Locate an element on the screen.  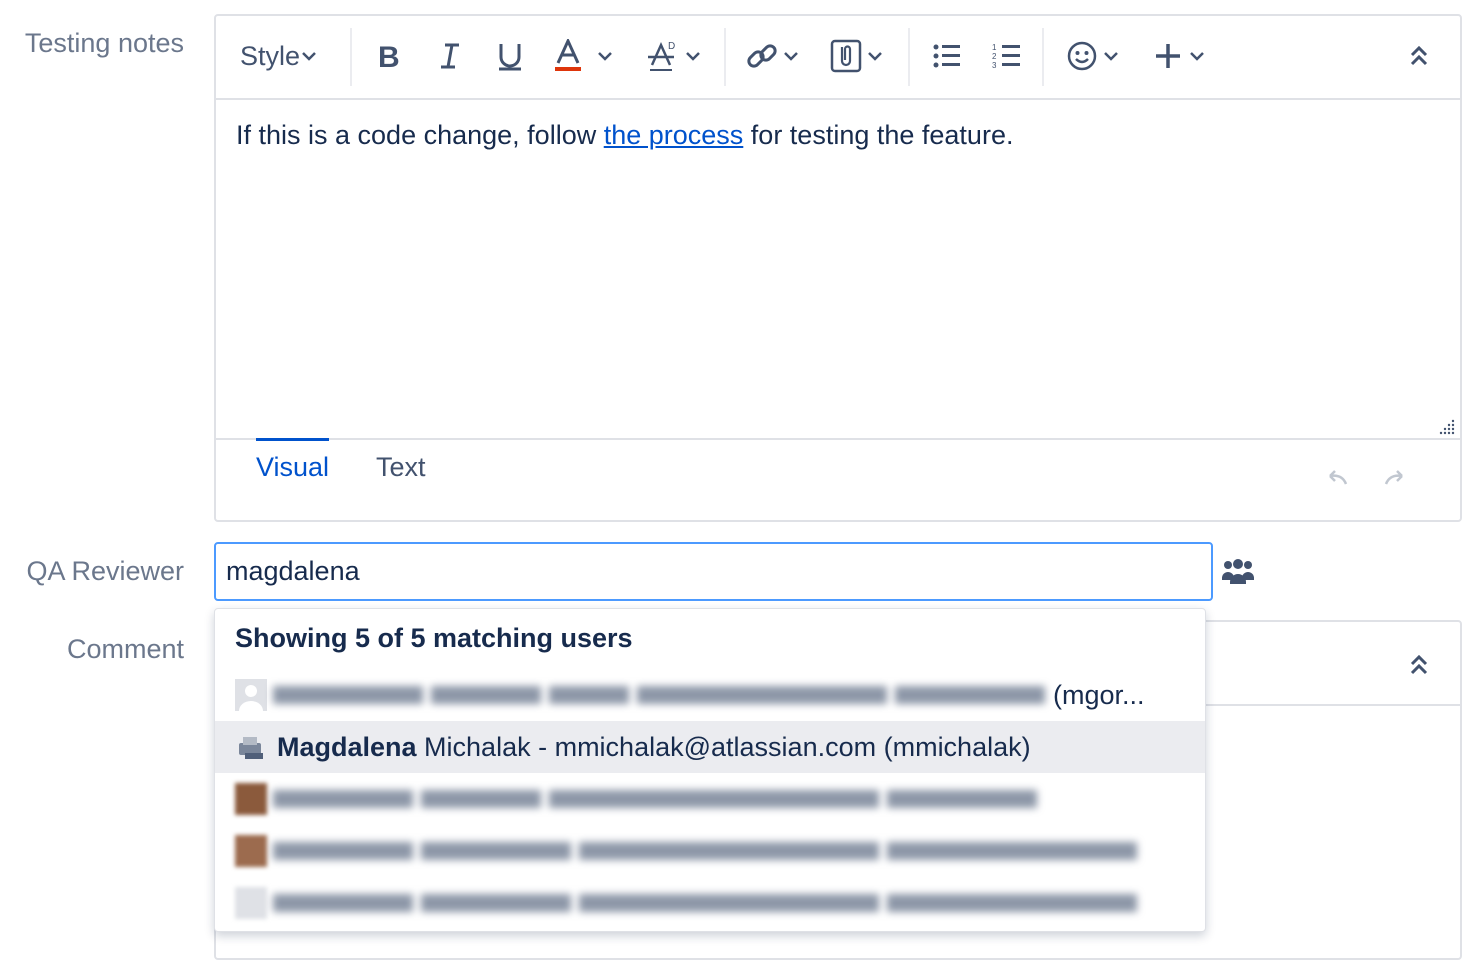
qa-reviewer-label: QA Reviewer is located at coordinates (105, 571).